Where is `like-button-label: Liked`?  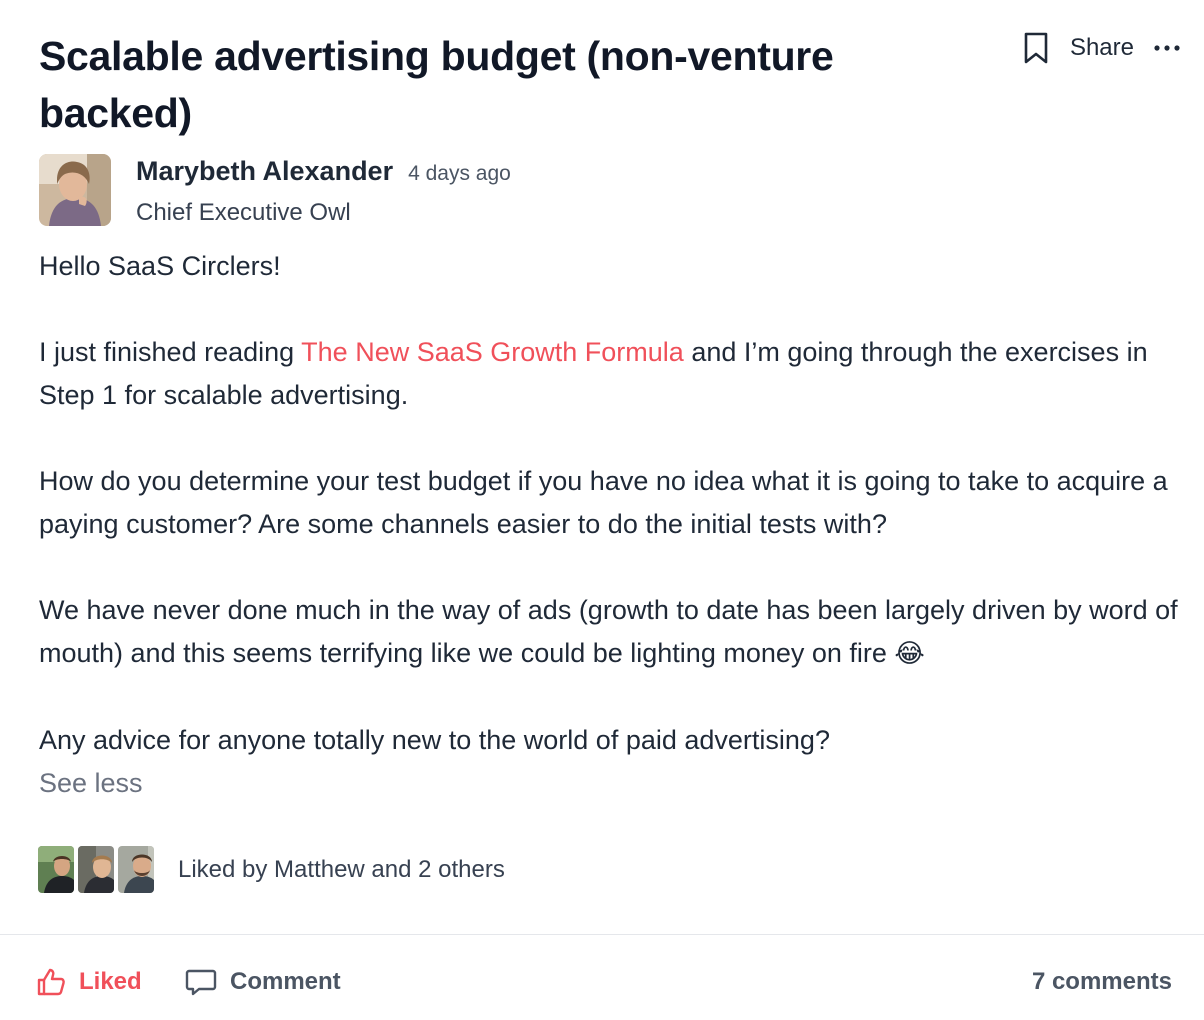
like-button-label: Liked is located at coordinates (110, 981).